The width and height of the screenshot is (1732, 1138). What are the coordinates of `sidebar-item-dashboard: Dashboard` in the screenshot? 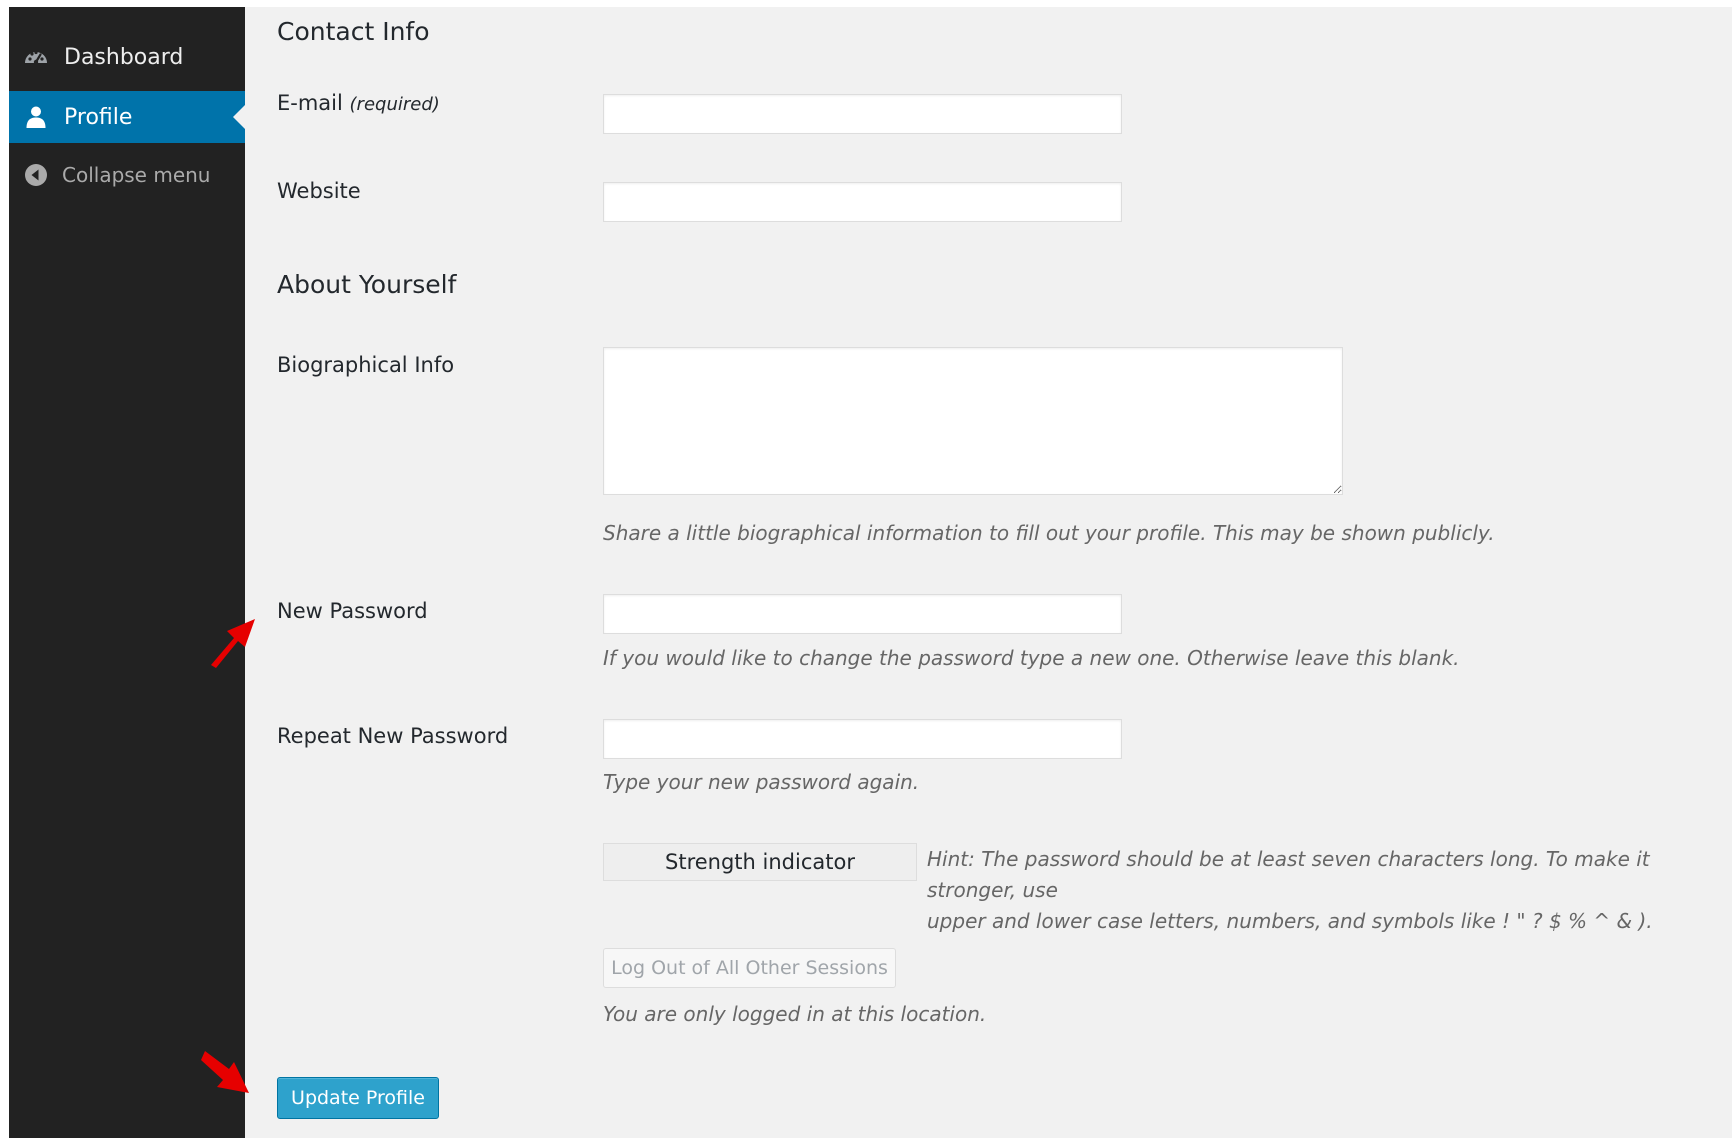 It's located at (127, 57).